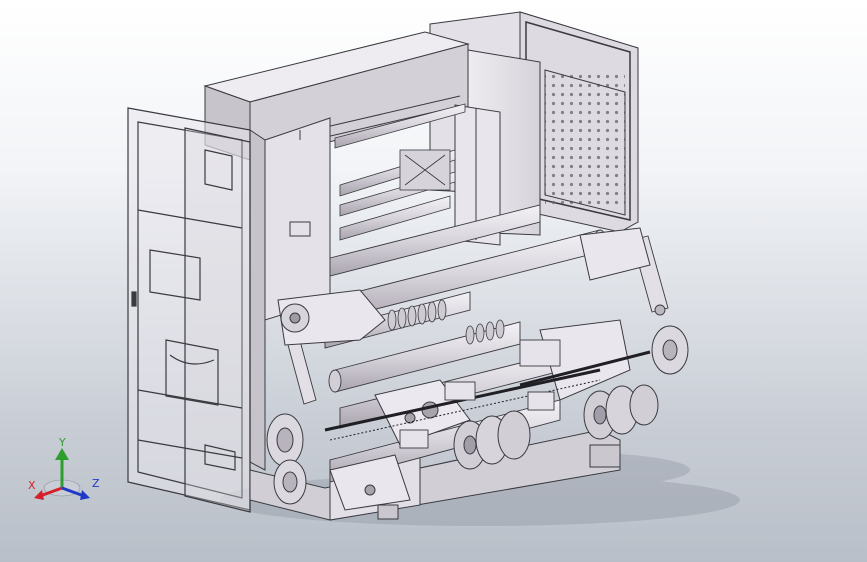 The height and width of the screenshot is (562, 867). What do you see at coordinates (96, 483) in the screenshot?
I see `z-axis-label: Z` at bounding box center [96, 483].